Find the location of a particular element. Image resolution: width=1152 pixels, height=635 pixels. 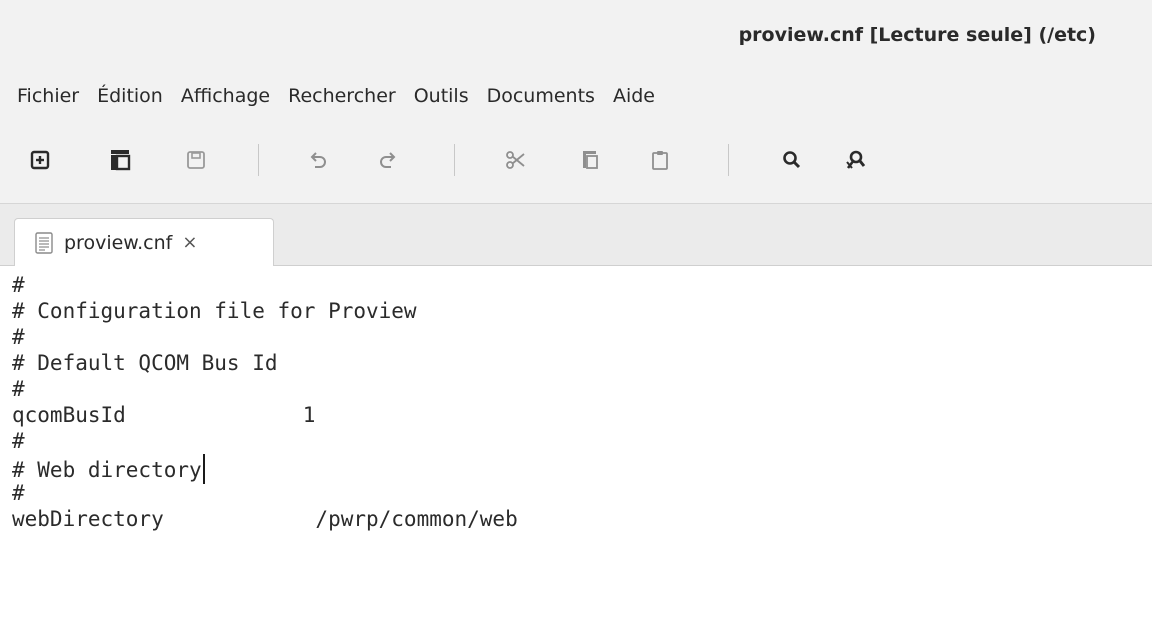

redo-icon is located at coordinates (388, 160).